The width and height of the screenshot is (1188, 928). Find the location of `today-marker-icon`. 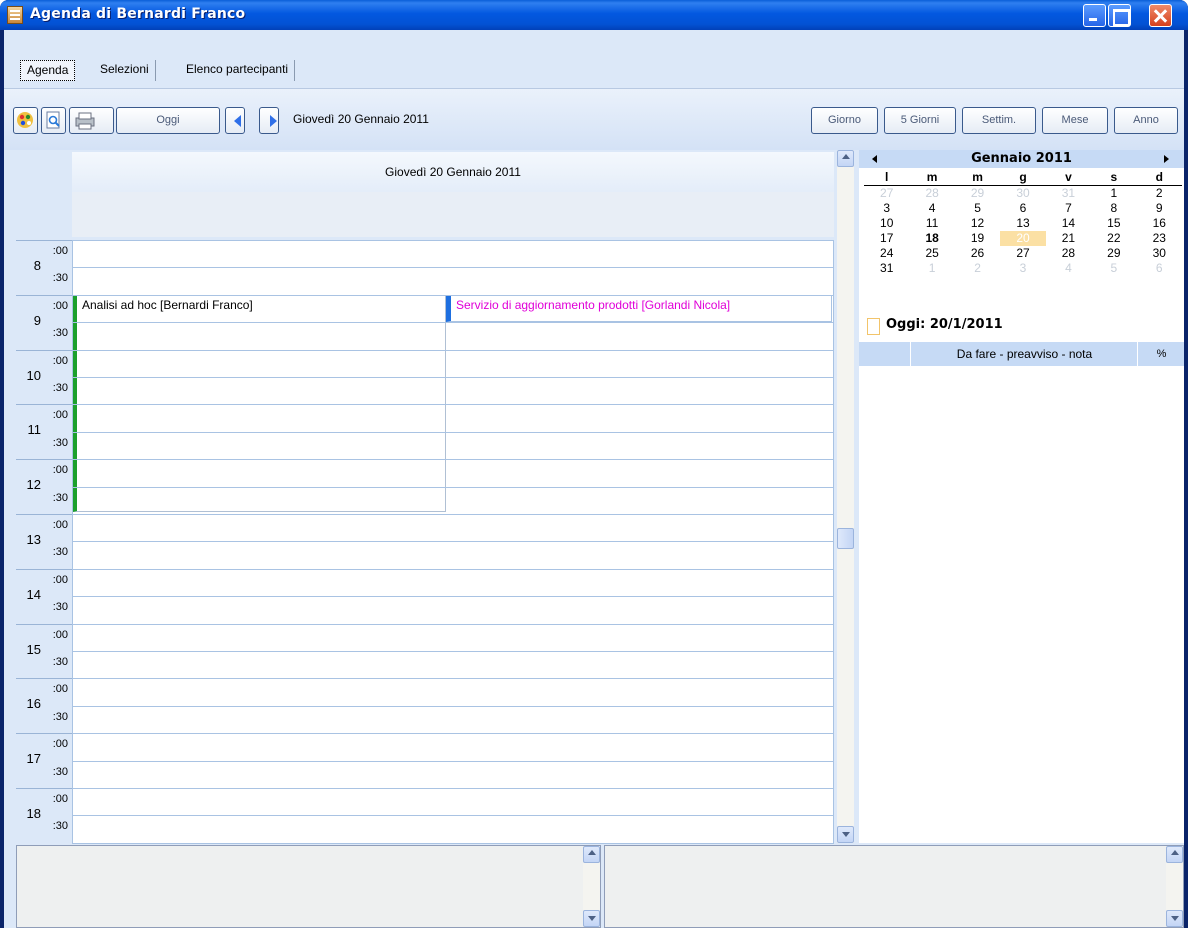

today-marker-icon is located at coordinates (873, 326).